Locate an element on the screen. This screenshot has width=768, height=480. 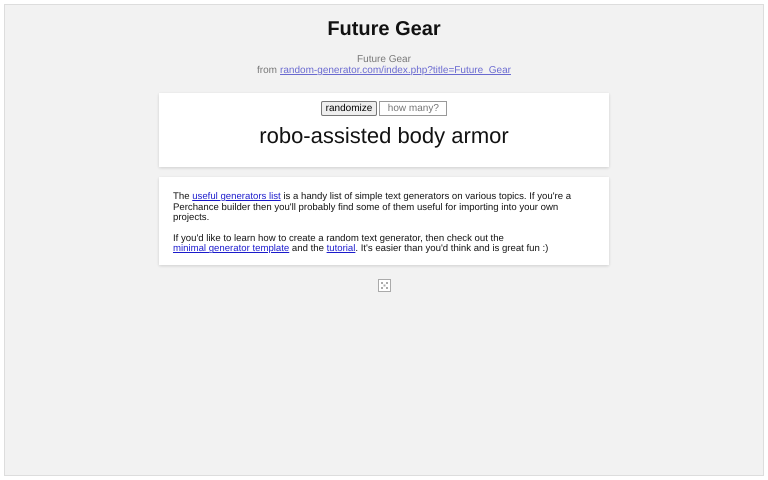
source-name: Future Gear is located at coordinates (384, 59).